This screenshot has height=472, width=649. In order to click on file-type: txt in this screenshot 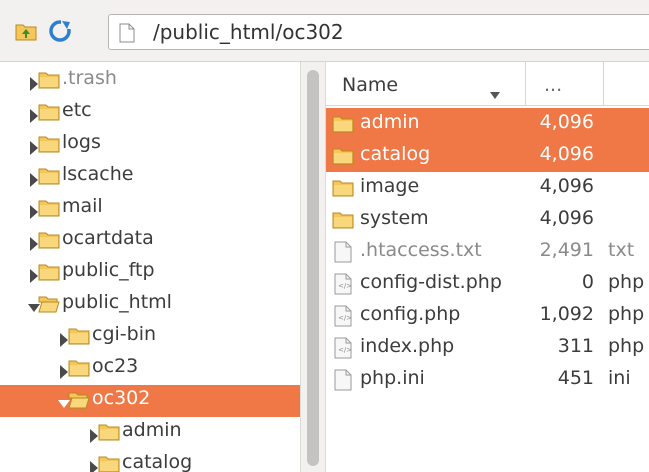, I will do `click(621, 250)`.